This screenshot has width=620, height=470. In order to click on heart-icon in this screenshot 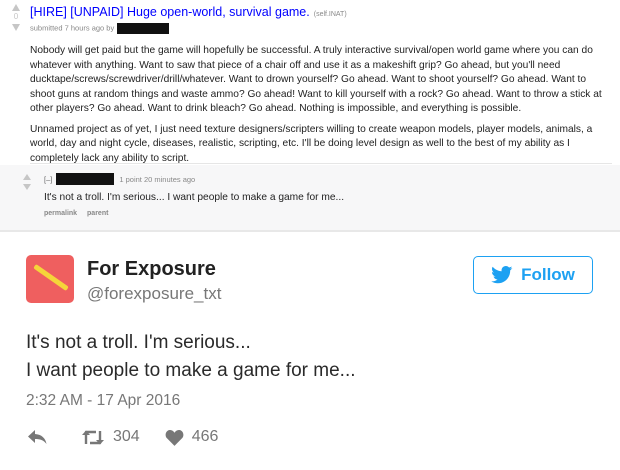, I will do `click(174, 437)`.